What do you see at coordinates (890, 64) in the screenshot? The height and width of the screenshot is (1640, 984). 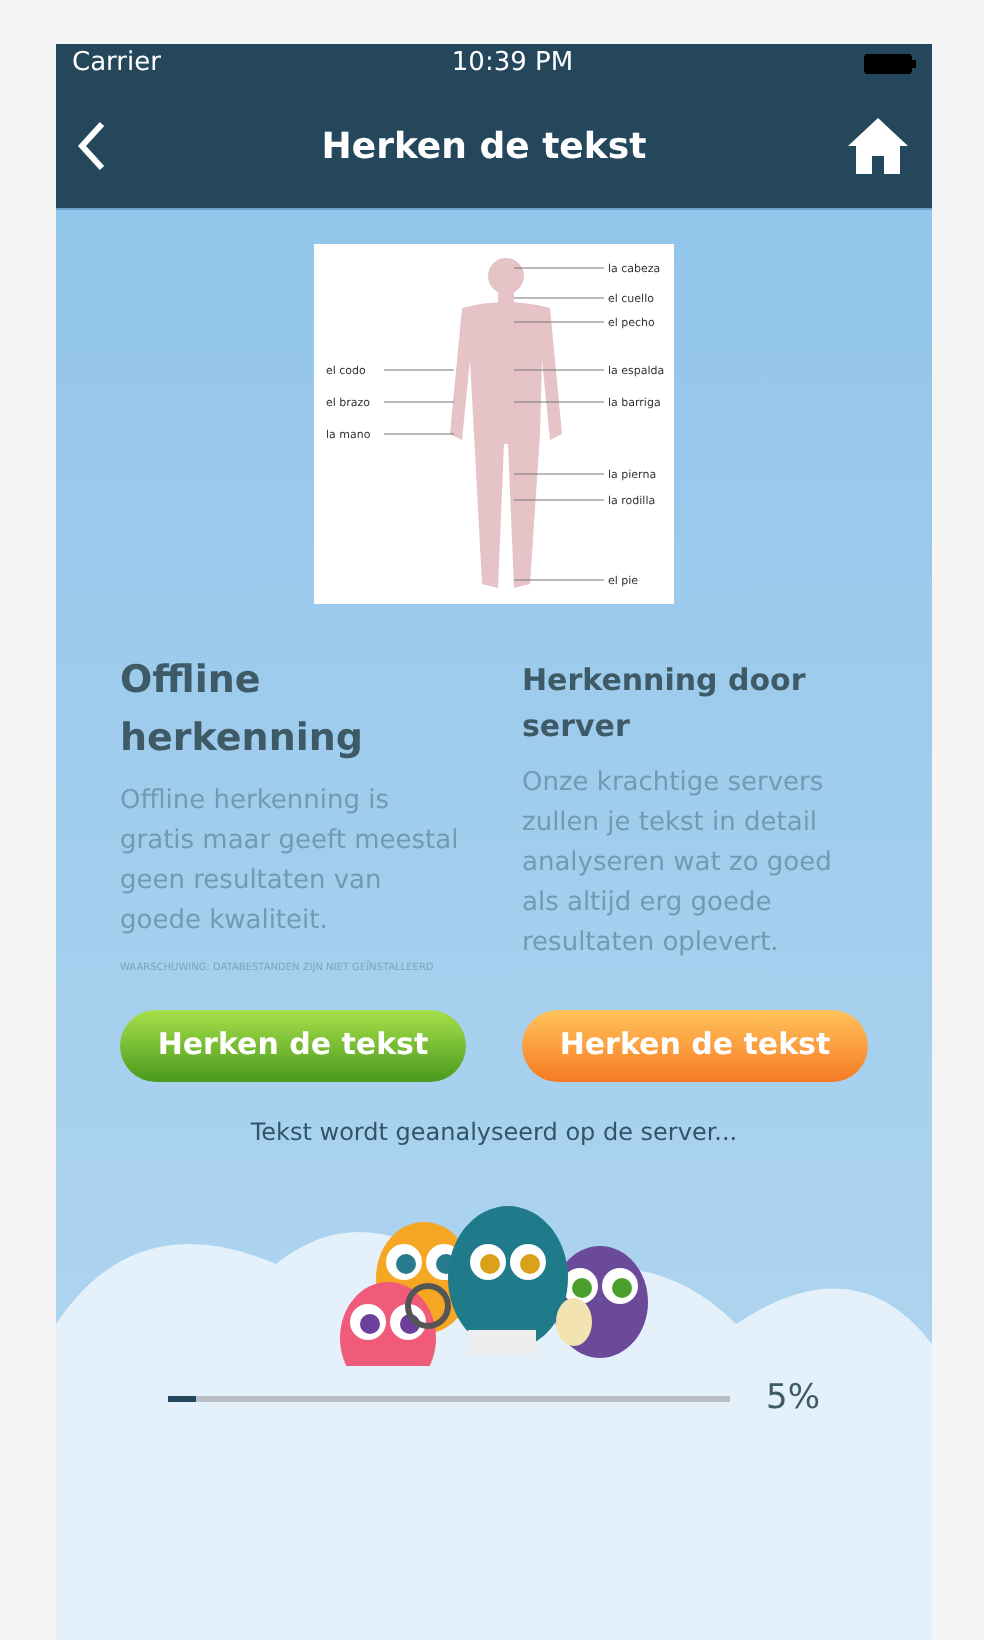 I see `battery-icon` at bounding box center [890, 64].